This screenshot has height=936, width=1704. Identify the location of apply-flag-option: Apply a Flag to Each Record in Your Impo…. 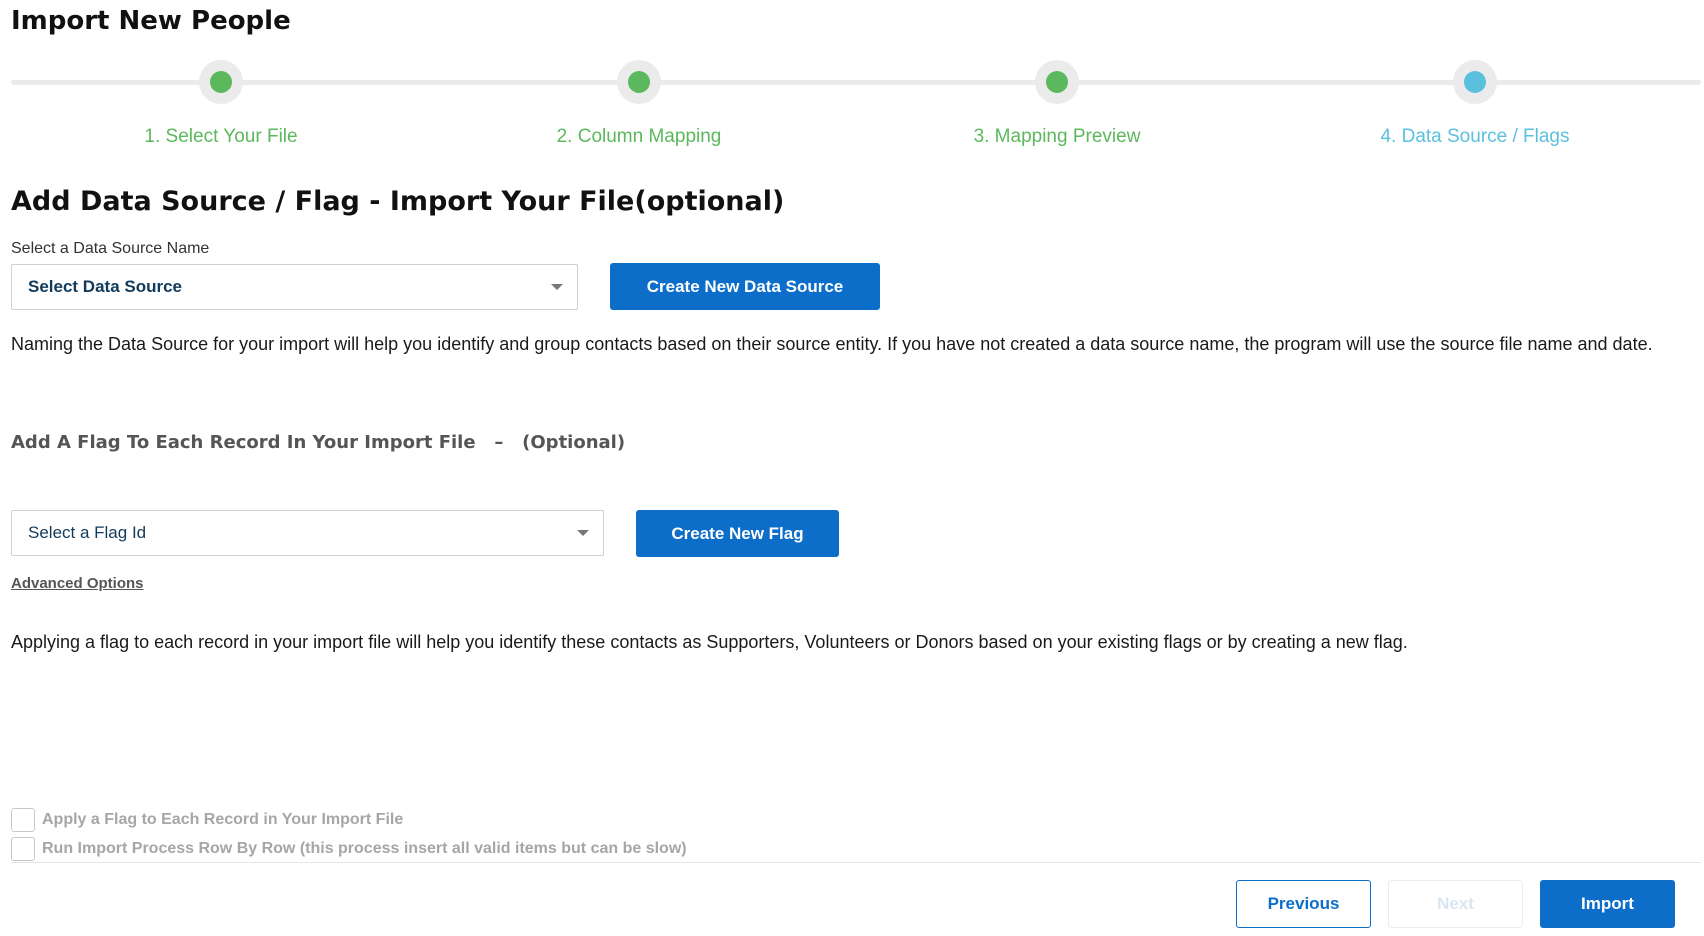
(207, 820).